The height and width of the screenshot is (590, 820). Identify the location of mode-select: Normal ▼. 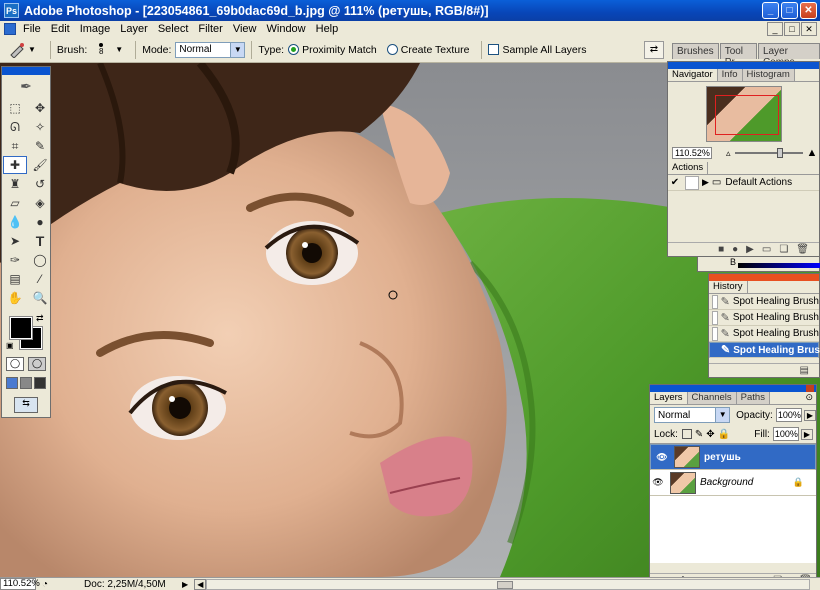
(210, 49).